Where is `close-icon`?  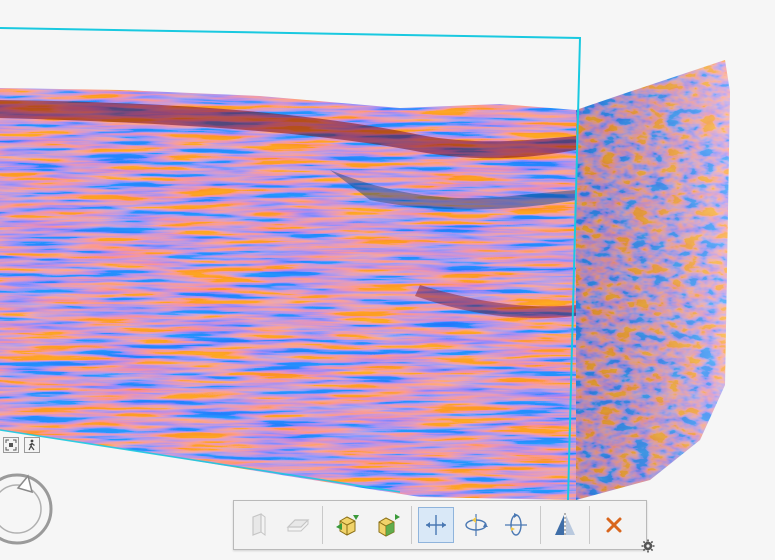
close-icon is located at coordinates (614, 525).